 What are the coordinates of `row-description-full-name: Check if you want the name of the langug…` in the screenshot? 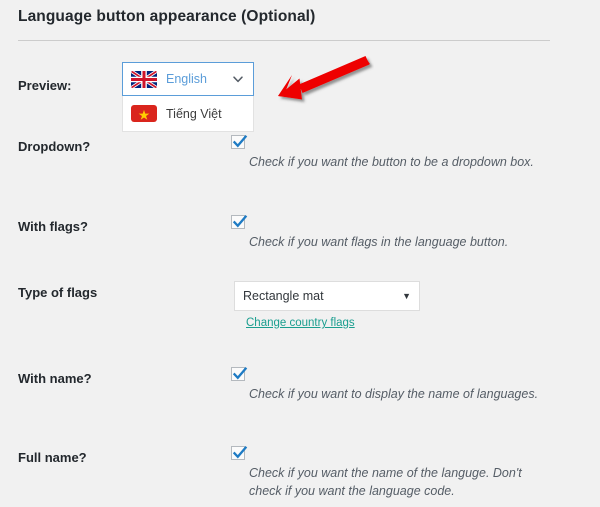 It's located at (385, 482).